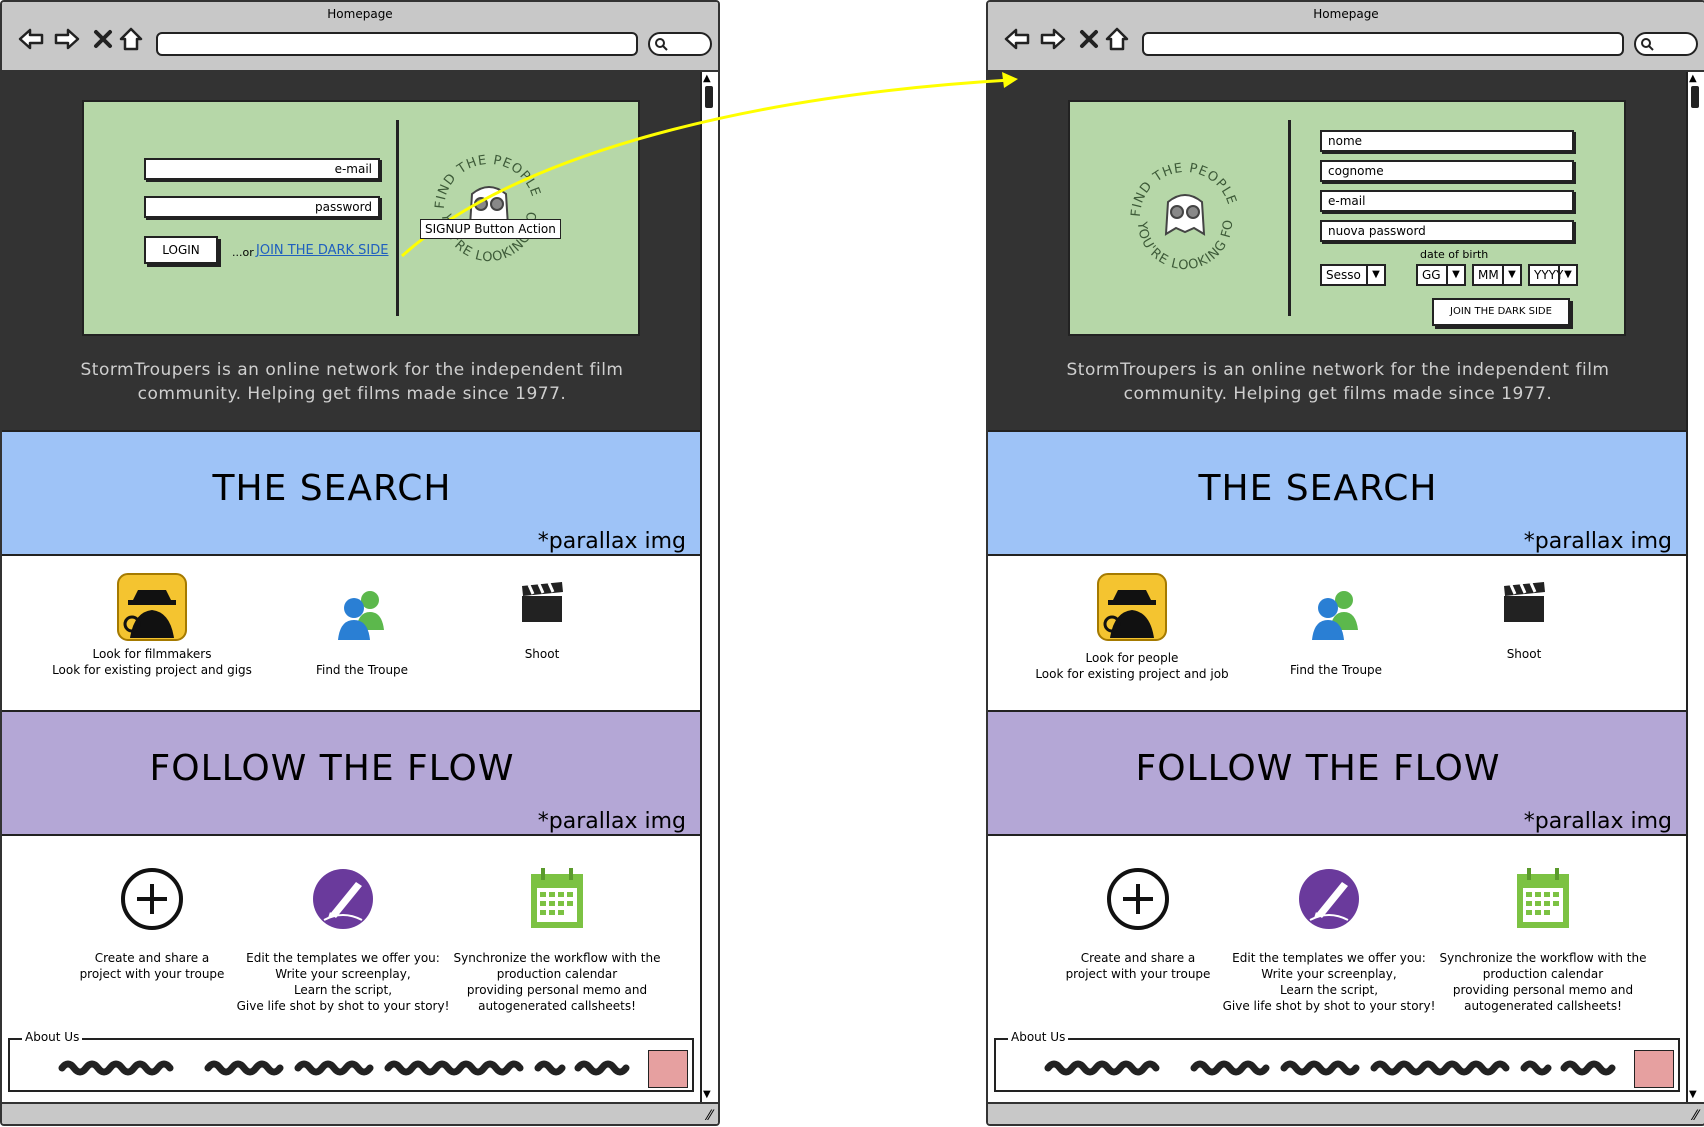  I want to click on signup-action-tooltip: SIGNUP Button Action, so click(490, 229).